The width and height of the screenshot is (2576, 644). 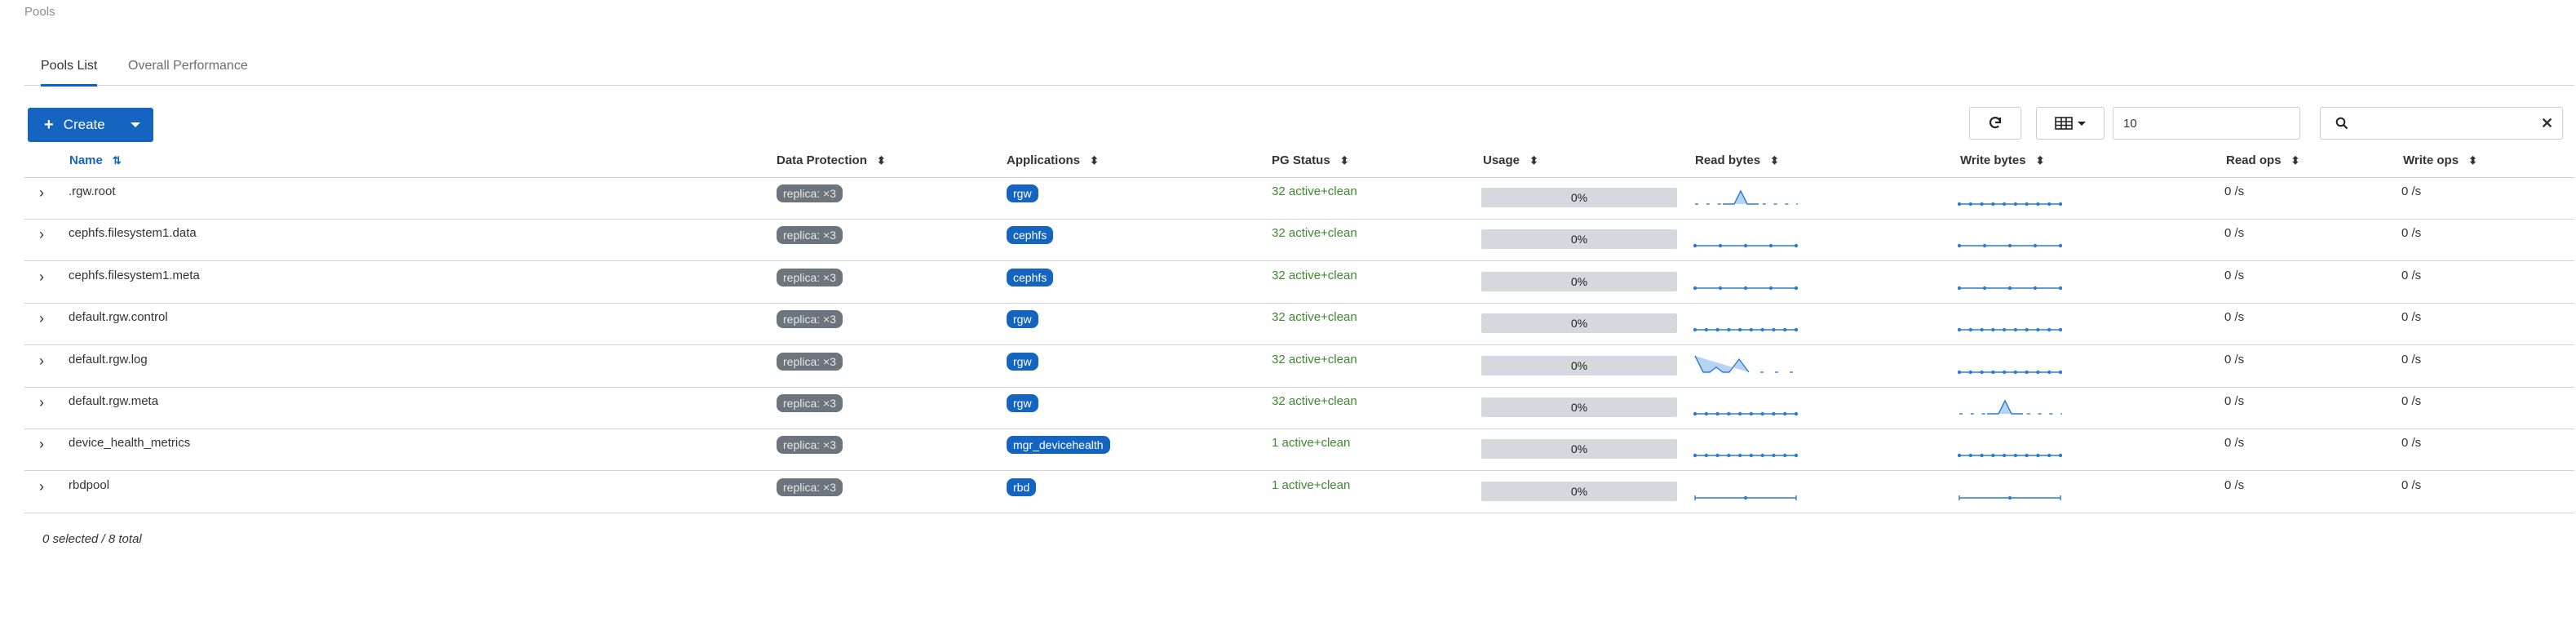 I want to click on pool-name: rbdpool, so click(x=89, y=484).